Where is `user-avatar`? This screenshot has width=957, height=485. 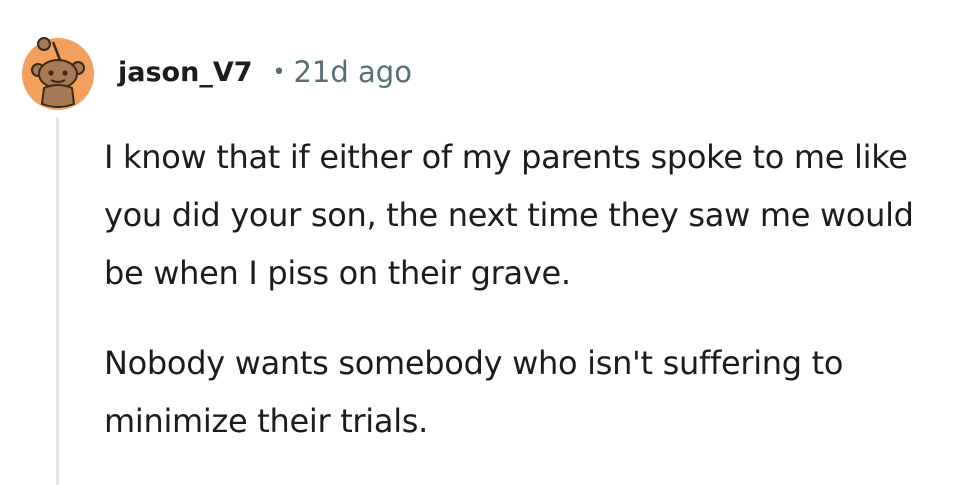 user-avatar is located at coordinates (58, 66).